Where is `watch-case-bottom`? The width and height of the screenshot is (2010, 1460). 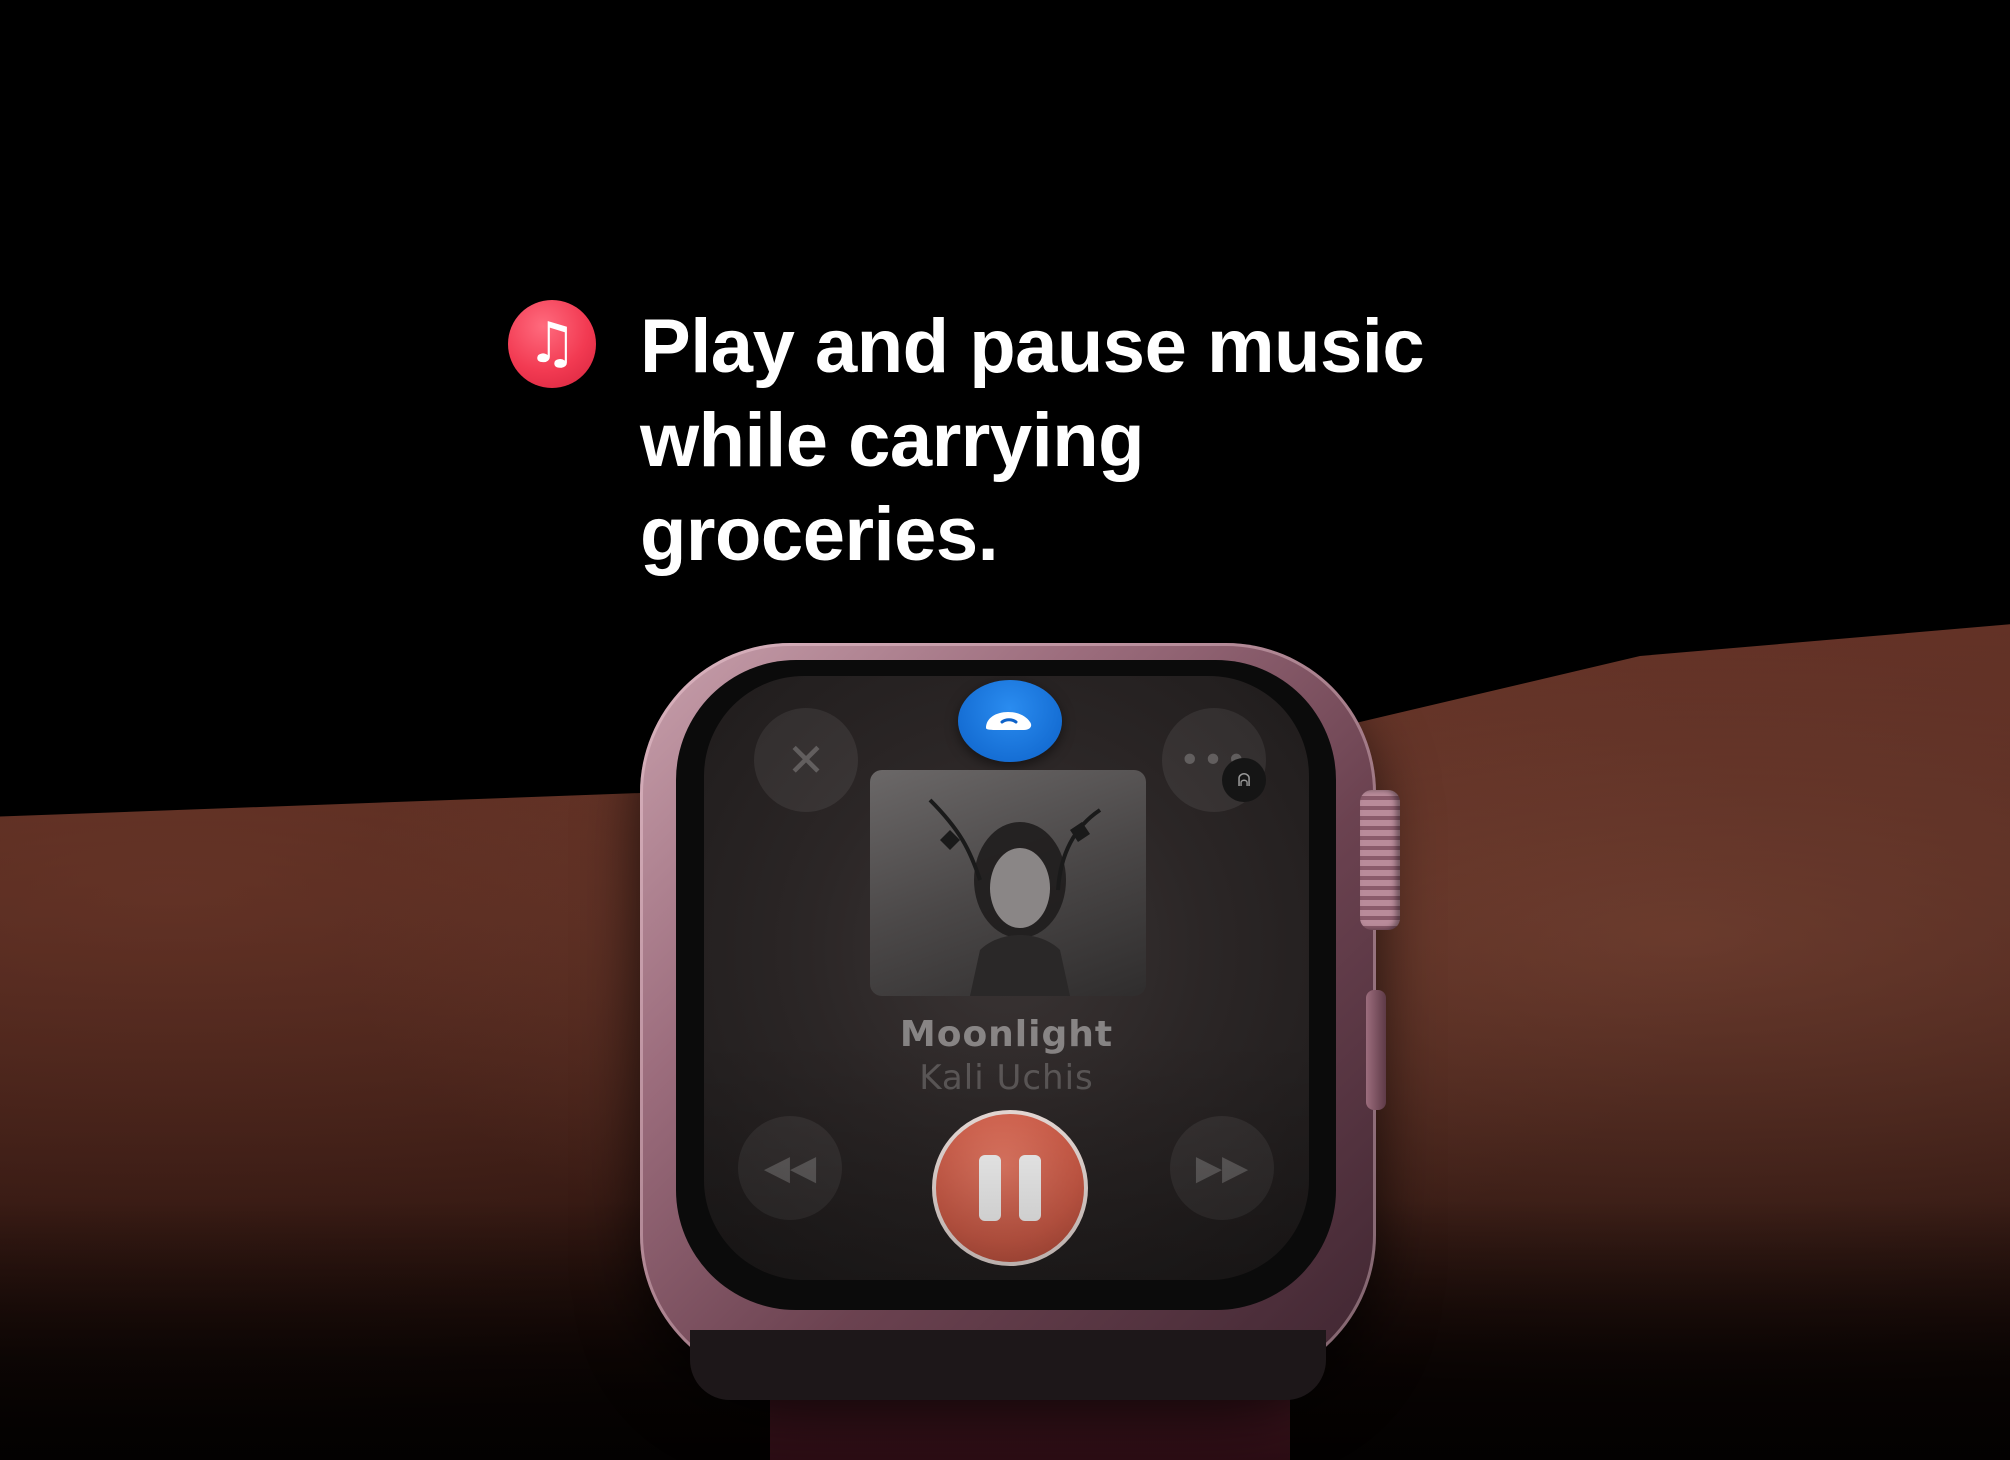 watch-case-bottom is located at coordinates (1008, 1365).